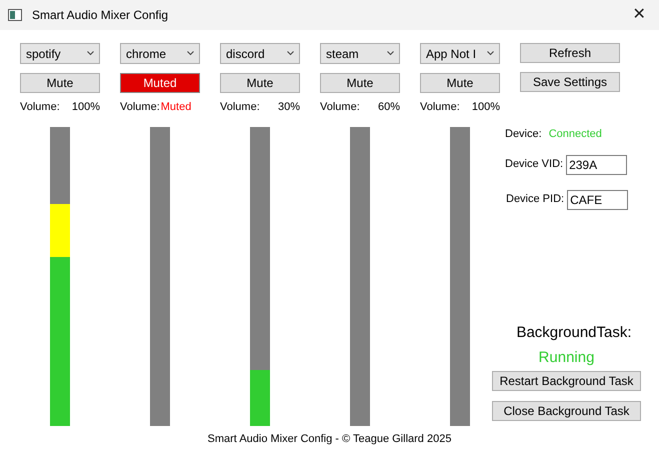 The height and width of the screenshot is (449, 659). Describe the element at coordinates (534, 164) in the screenshot. I see `vid-label: Device VID:` at that location.